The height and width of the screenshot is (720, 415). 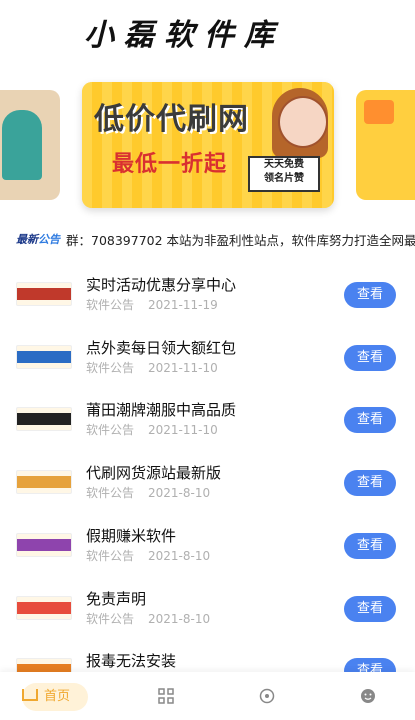 I want to click on smile-icon, so click(x=368, y=696).